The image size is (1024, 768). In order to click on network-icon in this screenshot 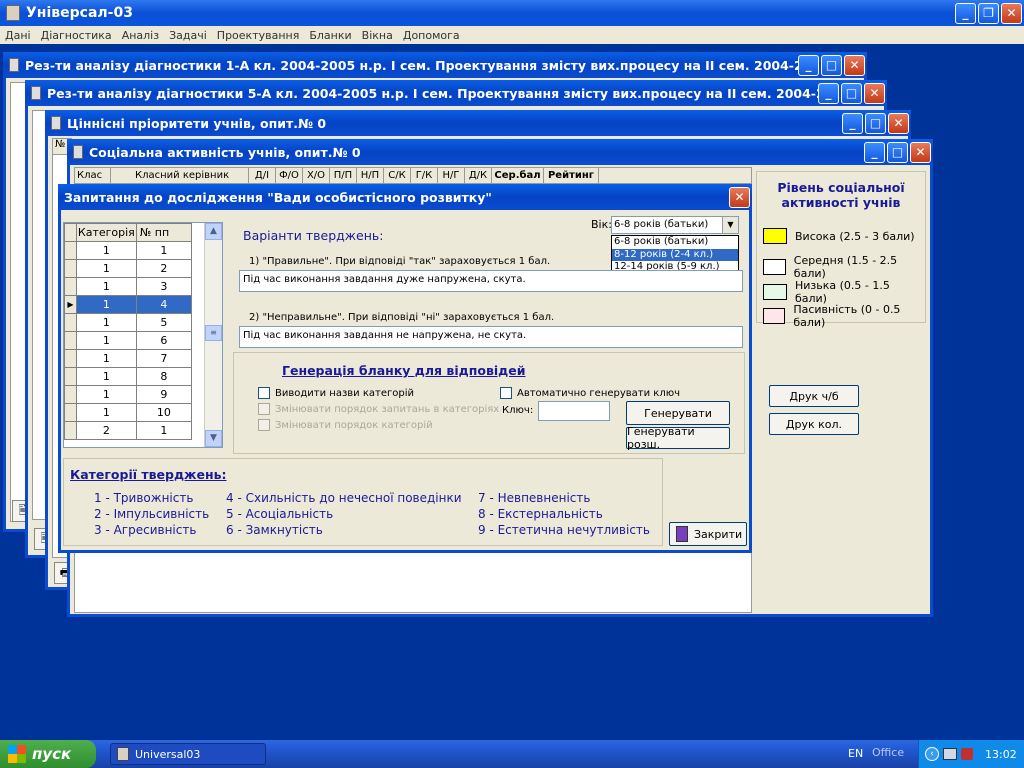, I will do `click(950, 754)`.